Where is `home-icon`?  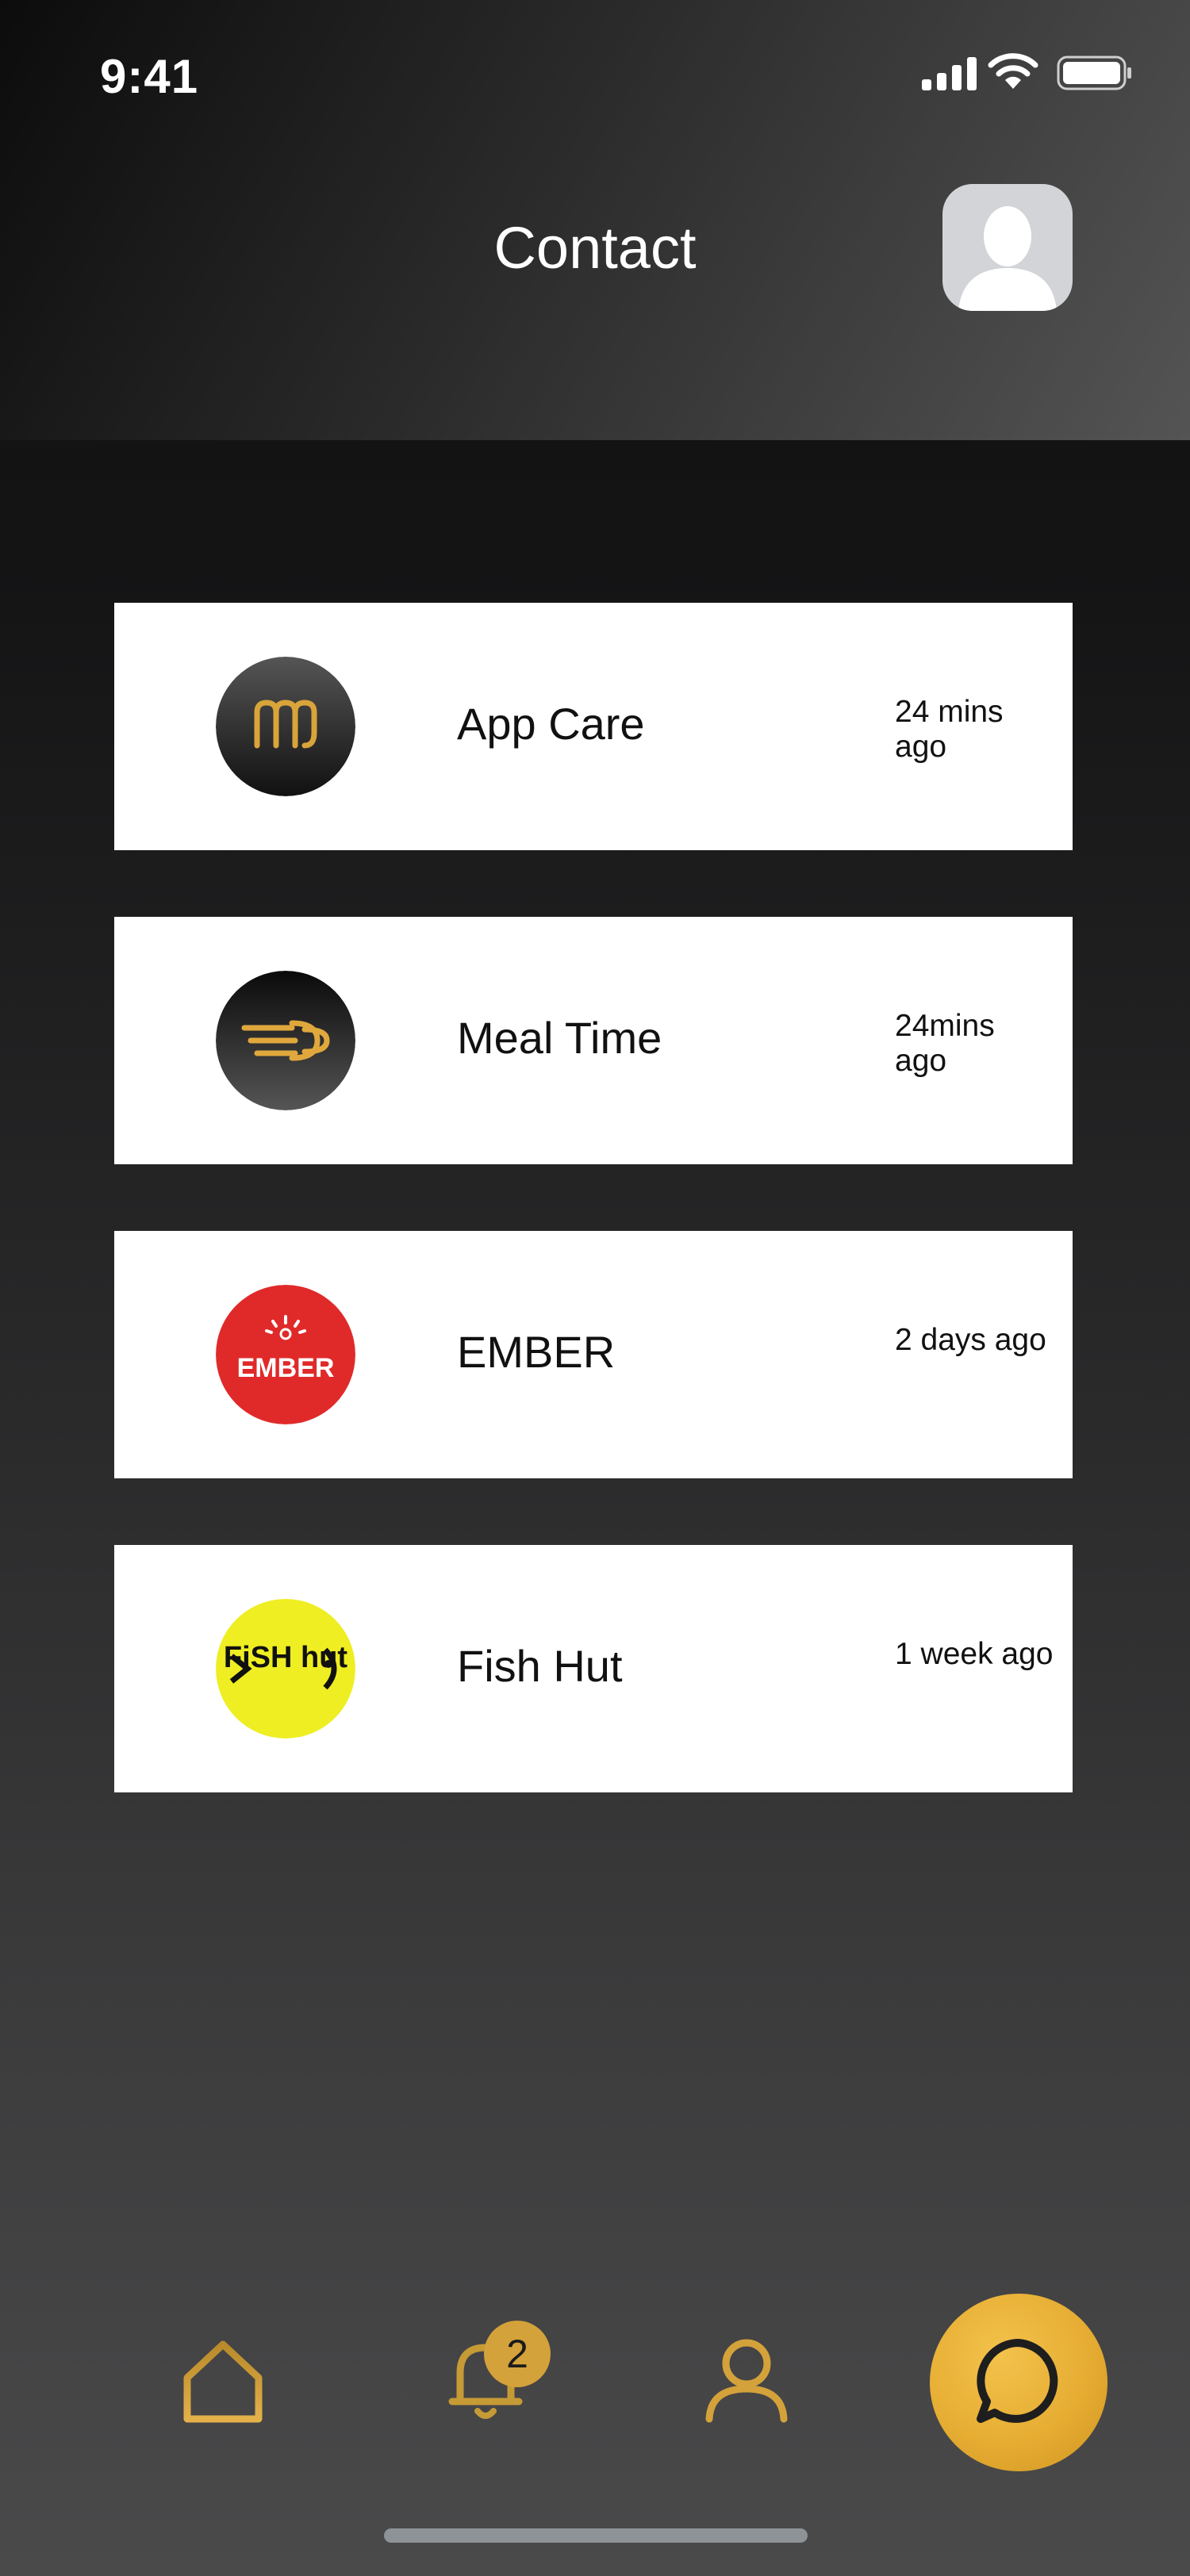 home-icon is located at coordinates (223, 2380).